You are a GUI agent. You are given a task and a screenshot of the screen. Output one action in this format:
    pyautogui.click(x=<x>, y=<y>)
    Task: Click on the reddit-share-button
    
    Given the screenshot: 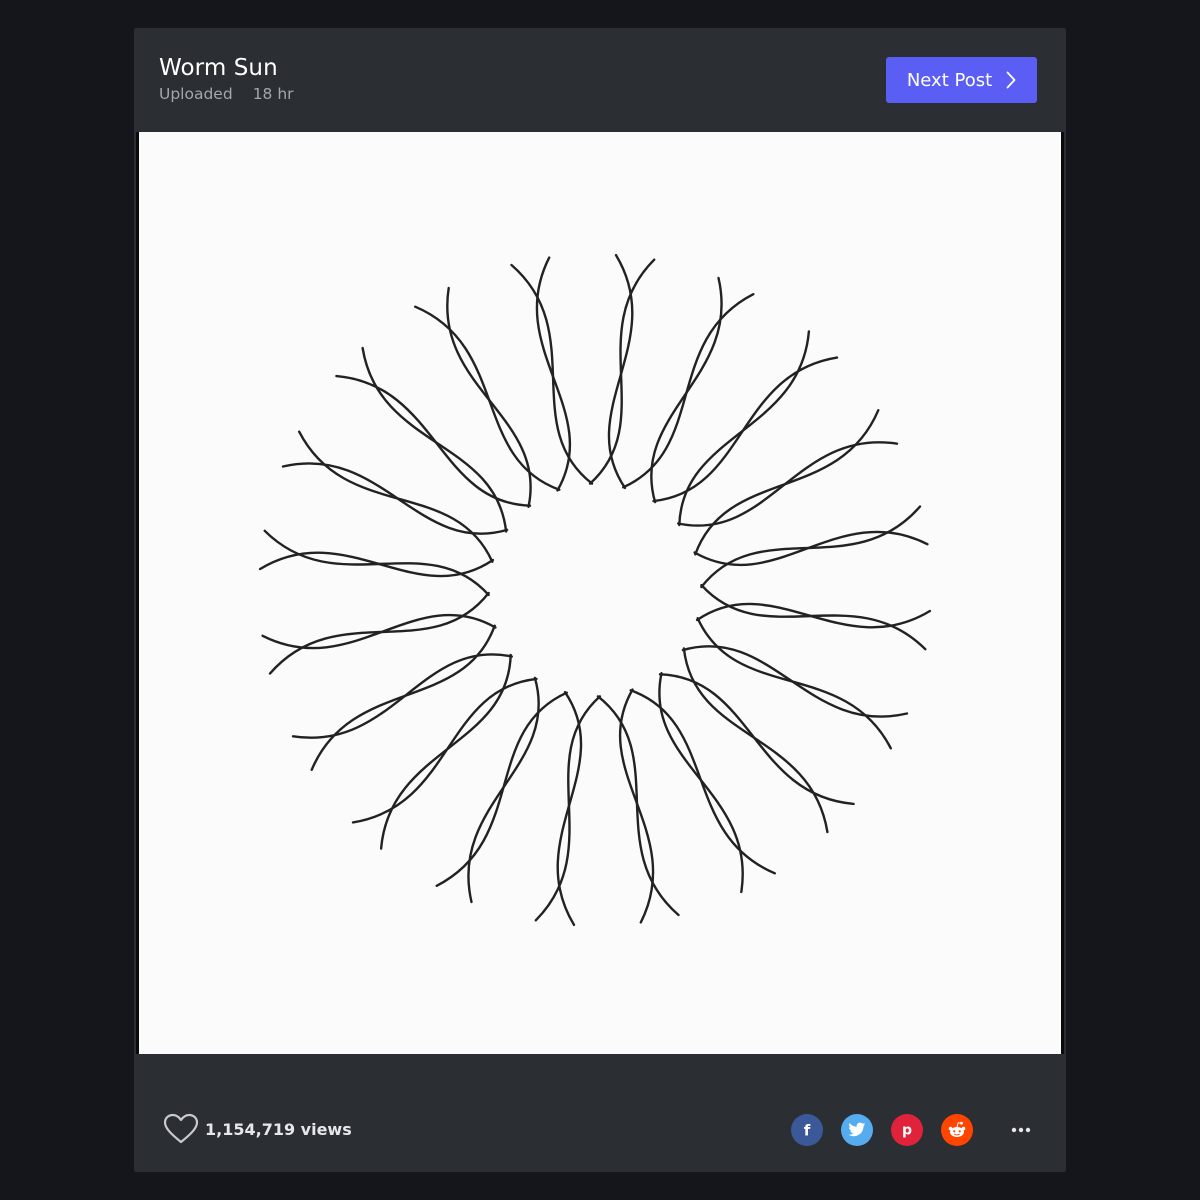 What is the action you would take?
    pyautogui.click(x=957, y=1130)
    